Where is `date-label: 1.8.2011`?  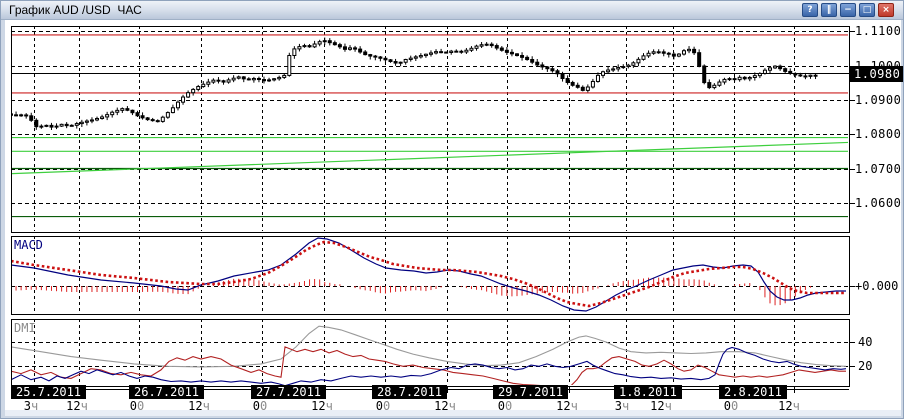
date-label: 1.8.2011 is located at coordinates (648, 392).